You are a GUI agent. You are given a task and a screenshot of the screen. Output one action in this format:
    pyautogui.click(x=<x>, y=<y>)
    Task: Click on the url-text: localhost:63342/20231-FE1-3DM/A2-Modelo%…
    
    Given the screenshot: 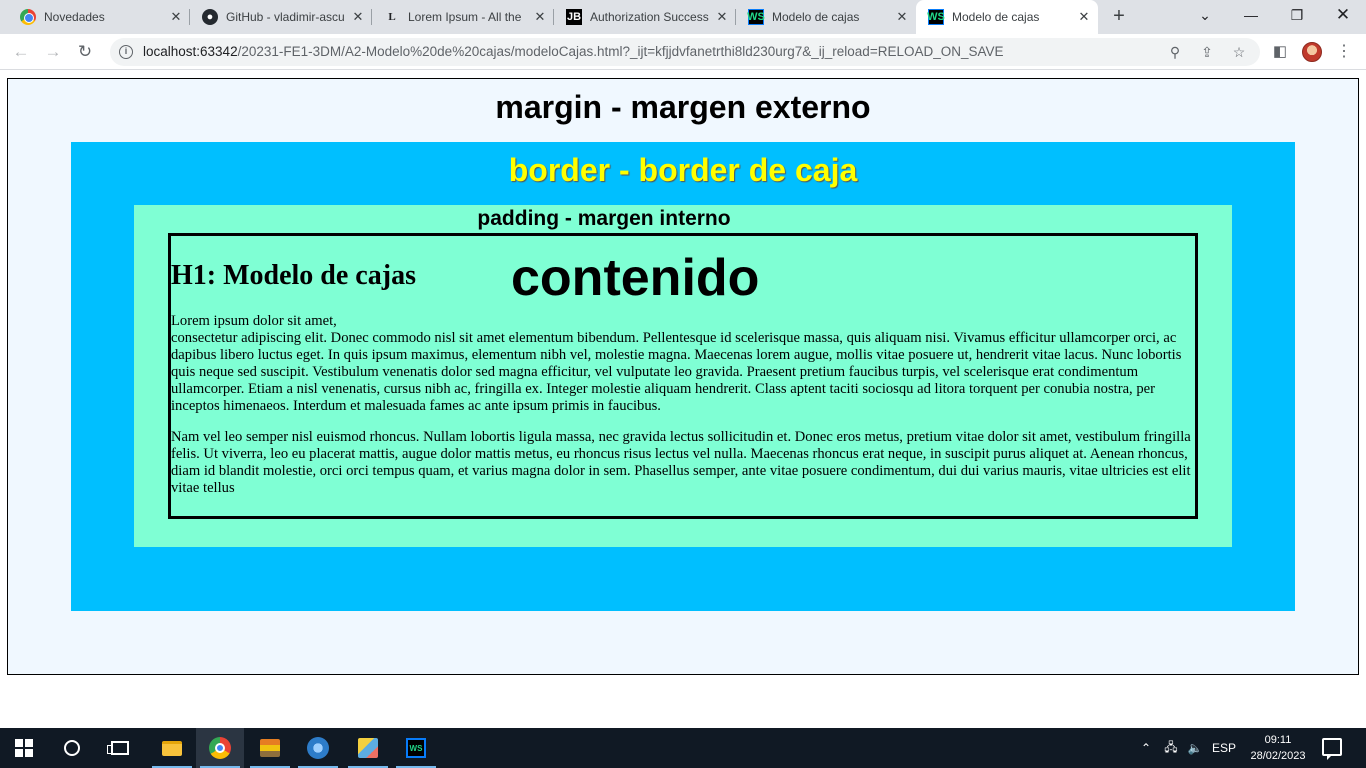 What is the action you would take?
    pyautogui.click(x=573, y=51)
    